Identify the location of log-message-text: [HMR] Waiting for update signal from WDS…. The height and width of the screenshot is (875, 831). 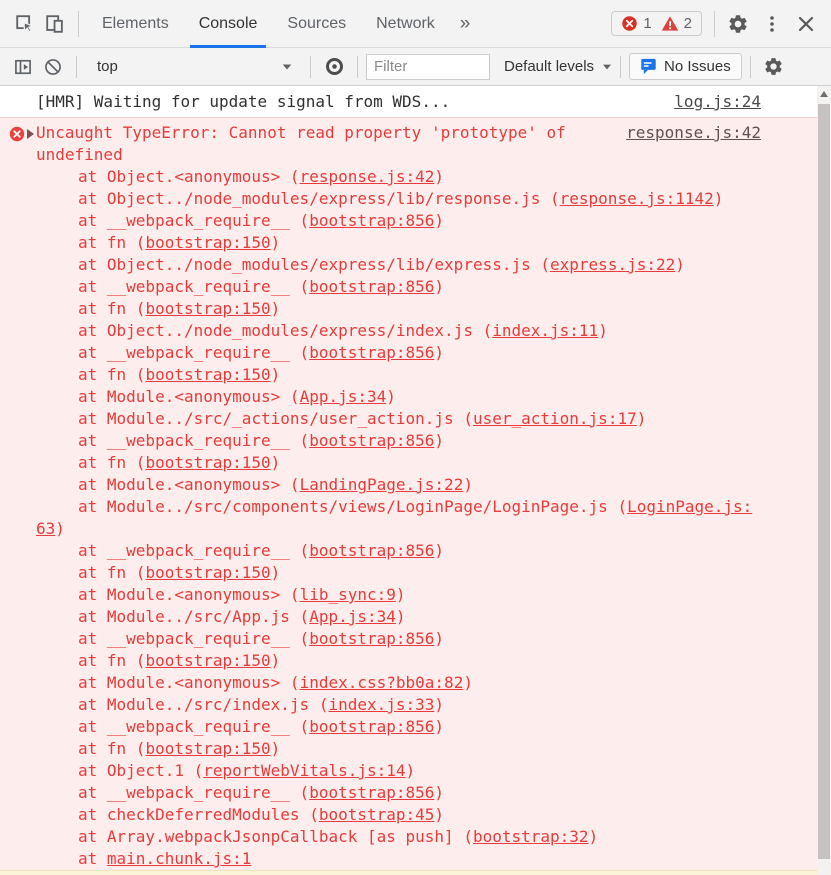
(243, 101).